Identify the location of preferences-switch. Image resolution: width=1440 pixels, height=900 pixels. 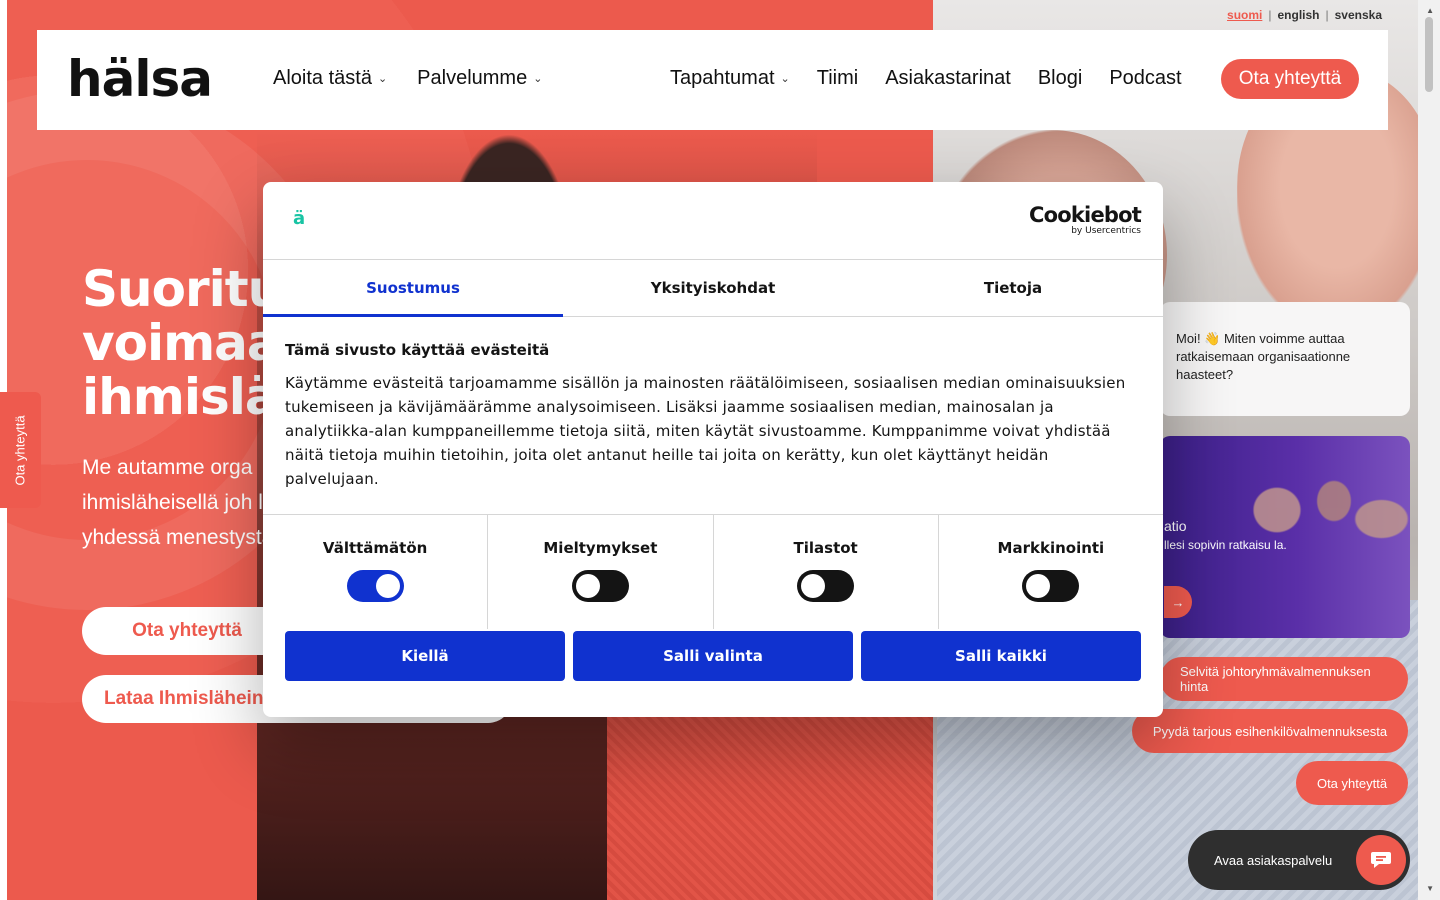
(600, 586).